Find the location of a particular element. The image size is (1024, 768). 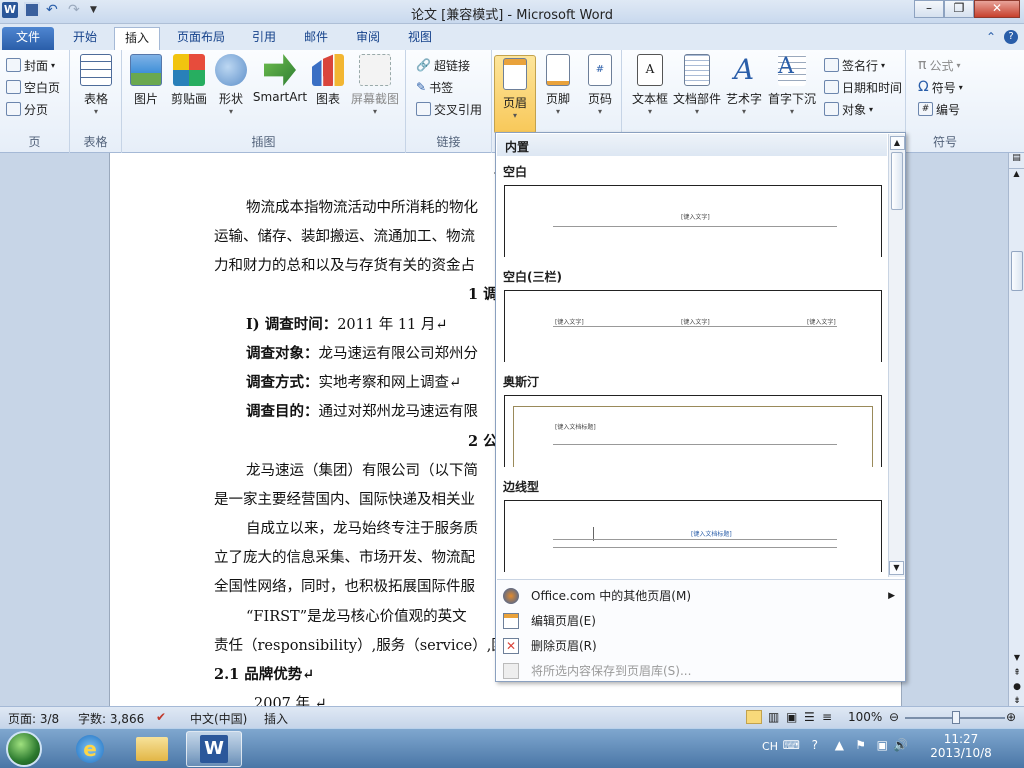

page-count: 页面: 3/8 is located at coordinates (33, 718).